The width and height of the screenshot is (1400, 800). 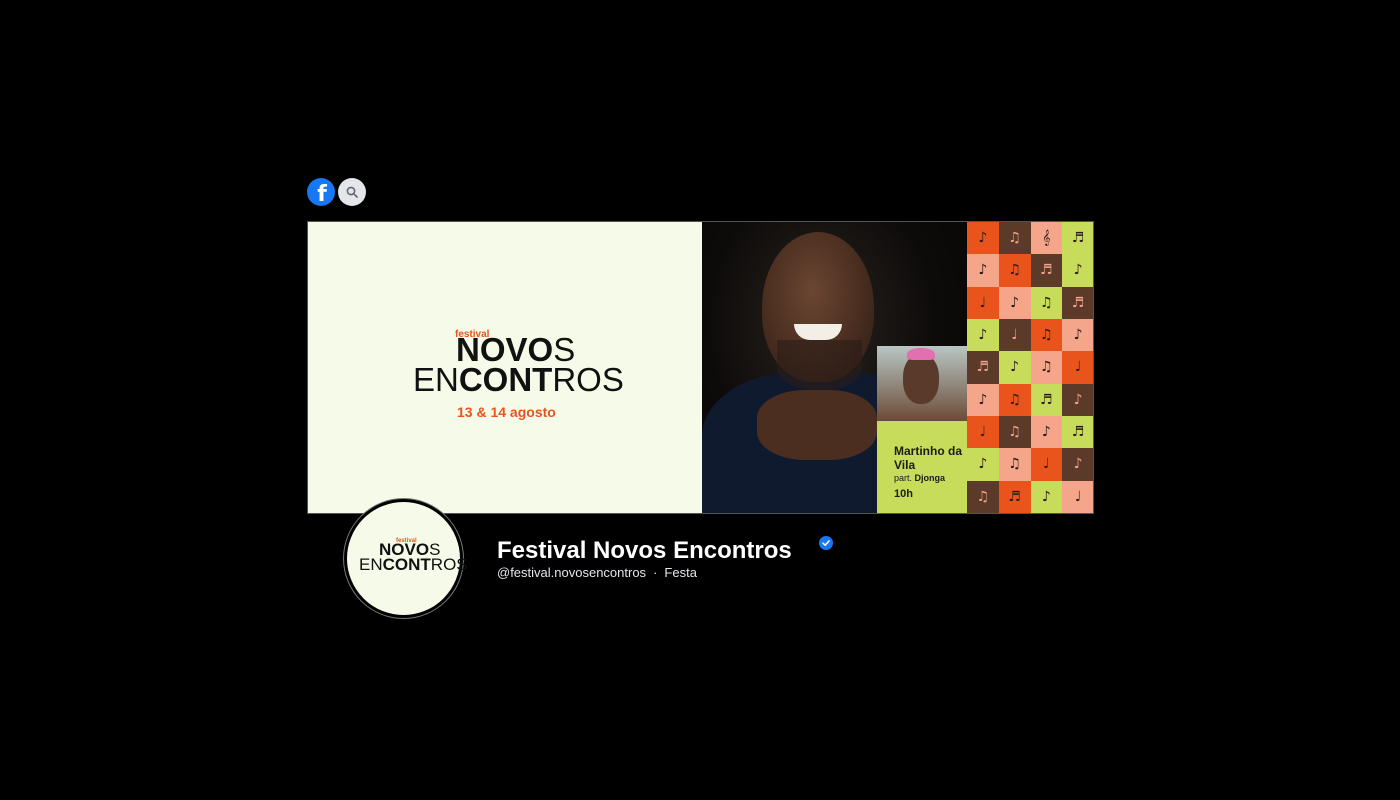 I want to click on festival-date: 13 & 14 agosto, so click(x=506, y=412).